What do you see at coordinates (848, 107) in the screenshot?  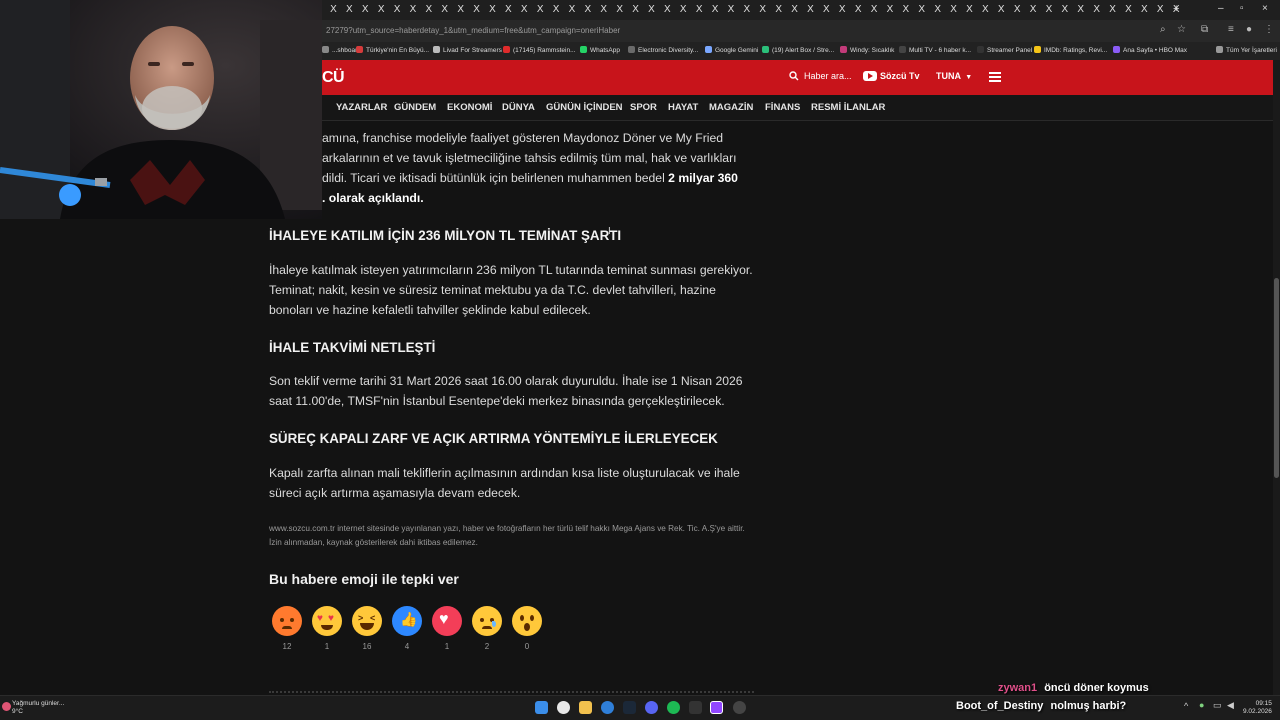 I see `nav-item-resmi-ilanlar: RESMİ İLANLAR` at bounding box center [848, 107].